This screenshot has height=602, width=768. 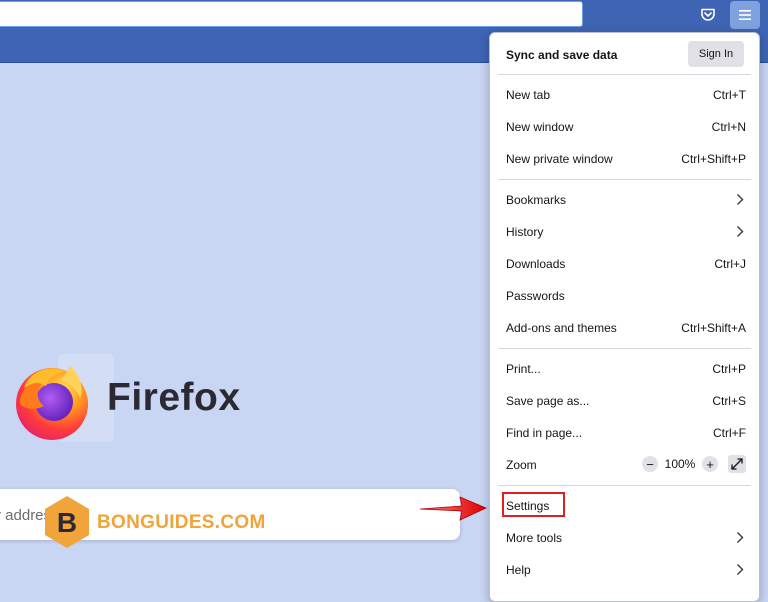 What do you see at coordinates (624, 465) in the screenshot?
I see `menu-item-zoom: Zoom − 100% +` at bounding box center [624, 465].